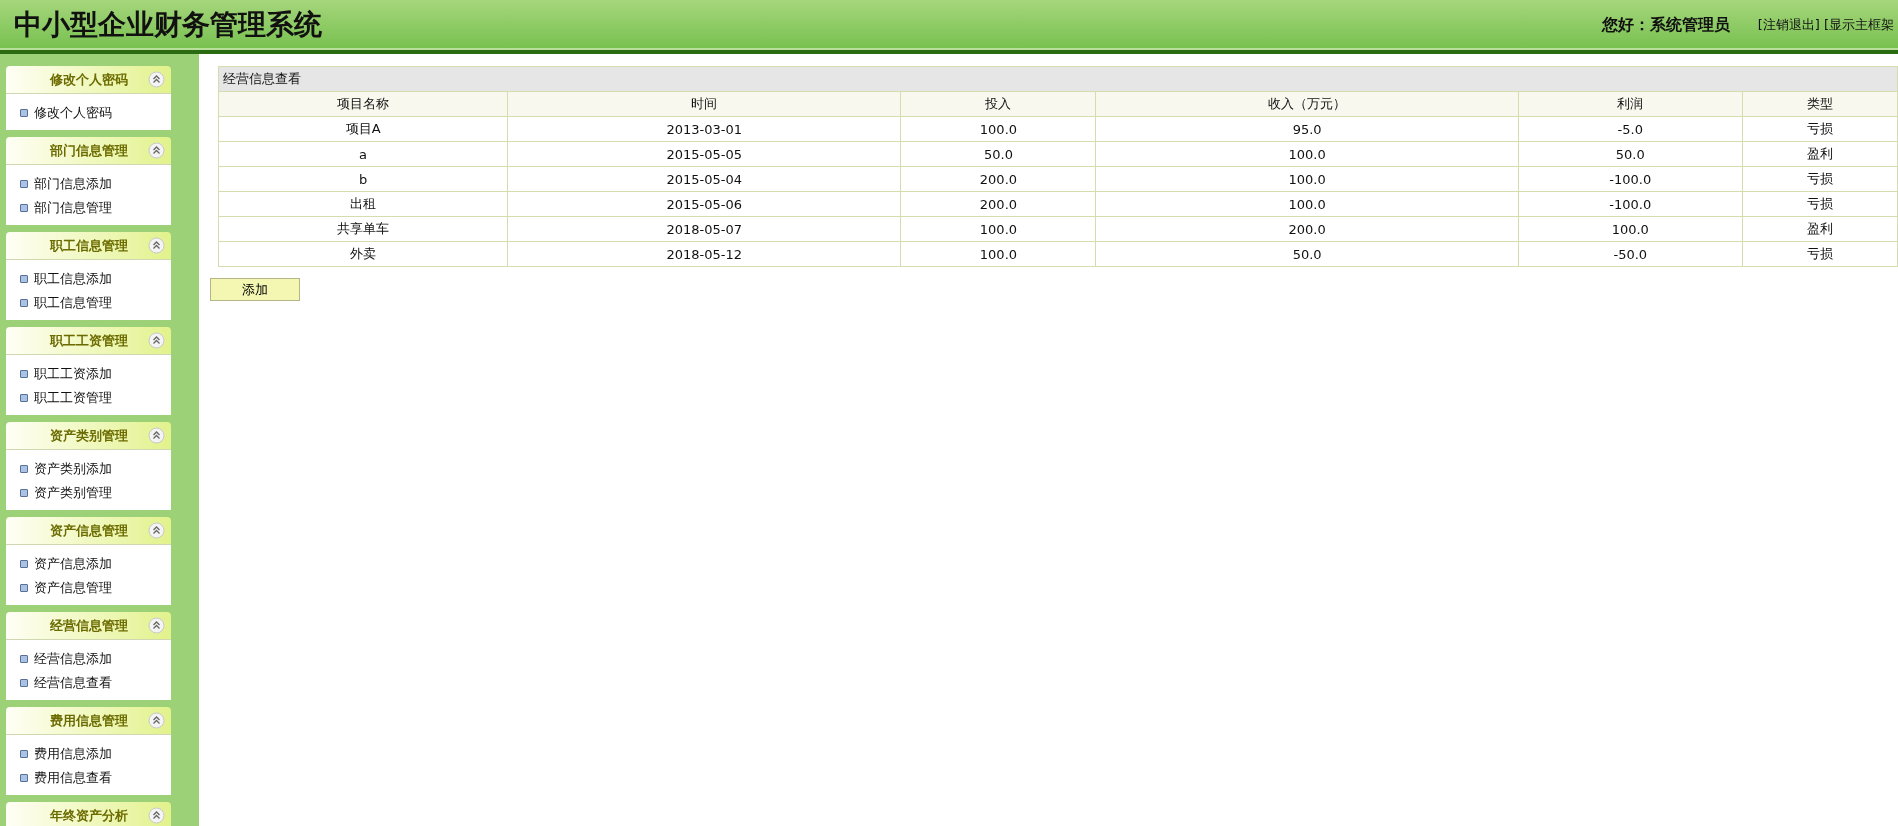 The width and height of the screenshot is (1898, 826). I want to click on menu-item: 资产类别添加, so click(73, 469).